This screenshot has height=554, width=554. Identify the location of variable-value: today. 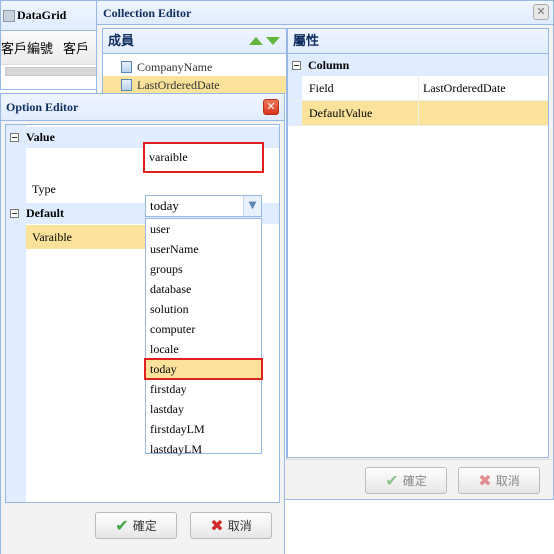
(164, 205).